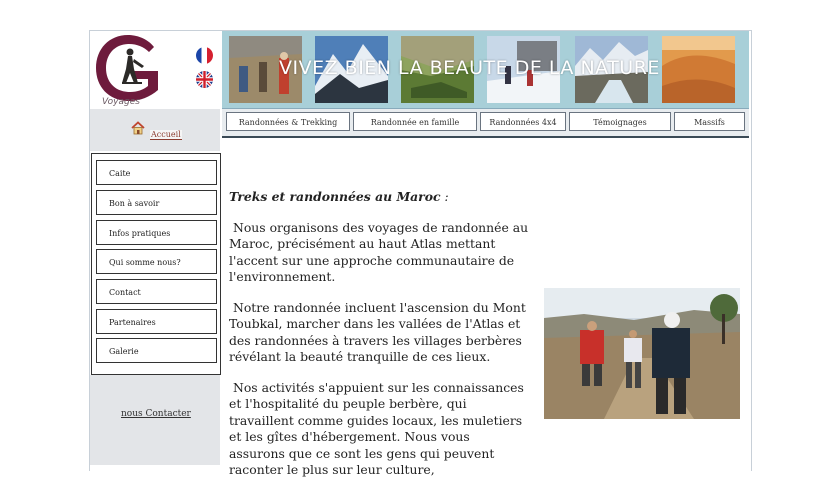 Image resolution: width=840 pixels, height=493 pixels. I want to click on french-flag-icon, so click(204, 55).